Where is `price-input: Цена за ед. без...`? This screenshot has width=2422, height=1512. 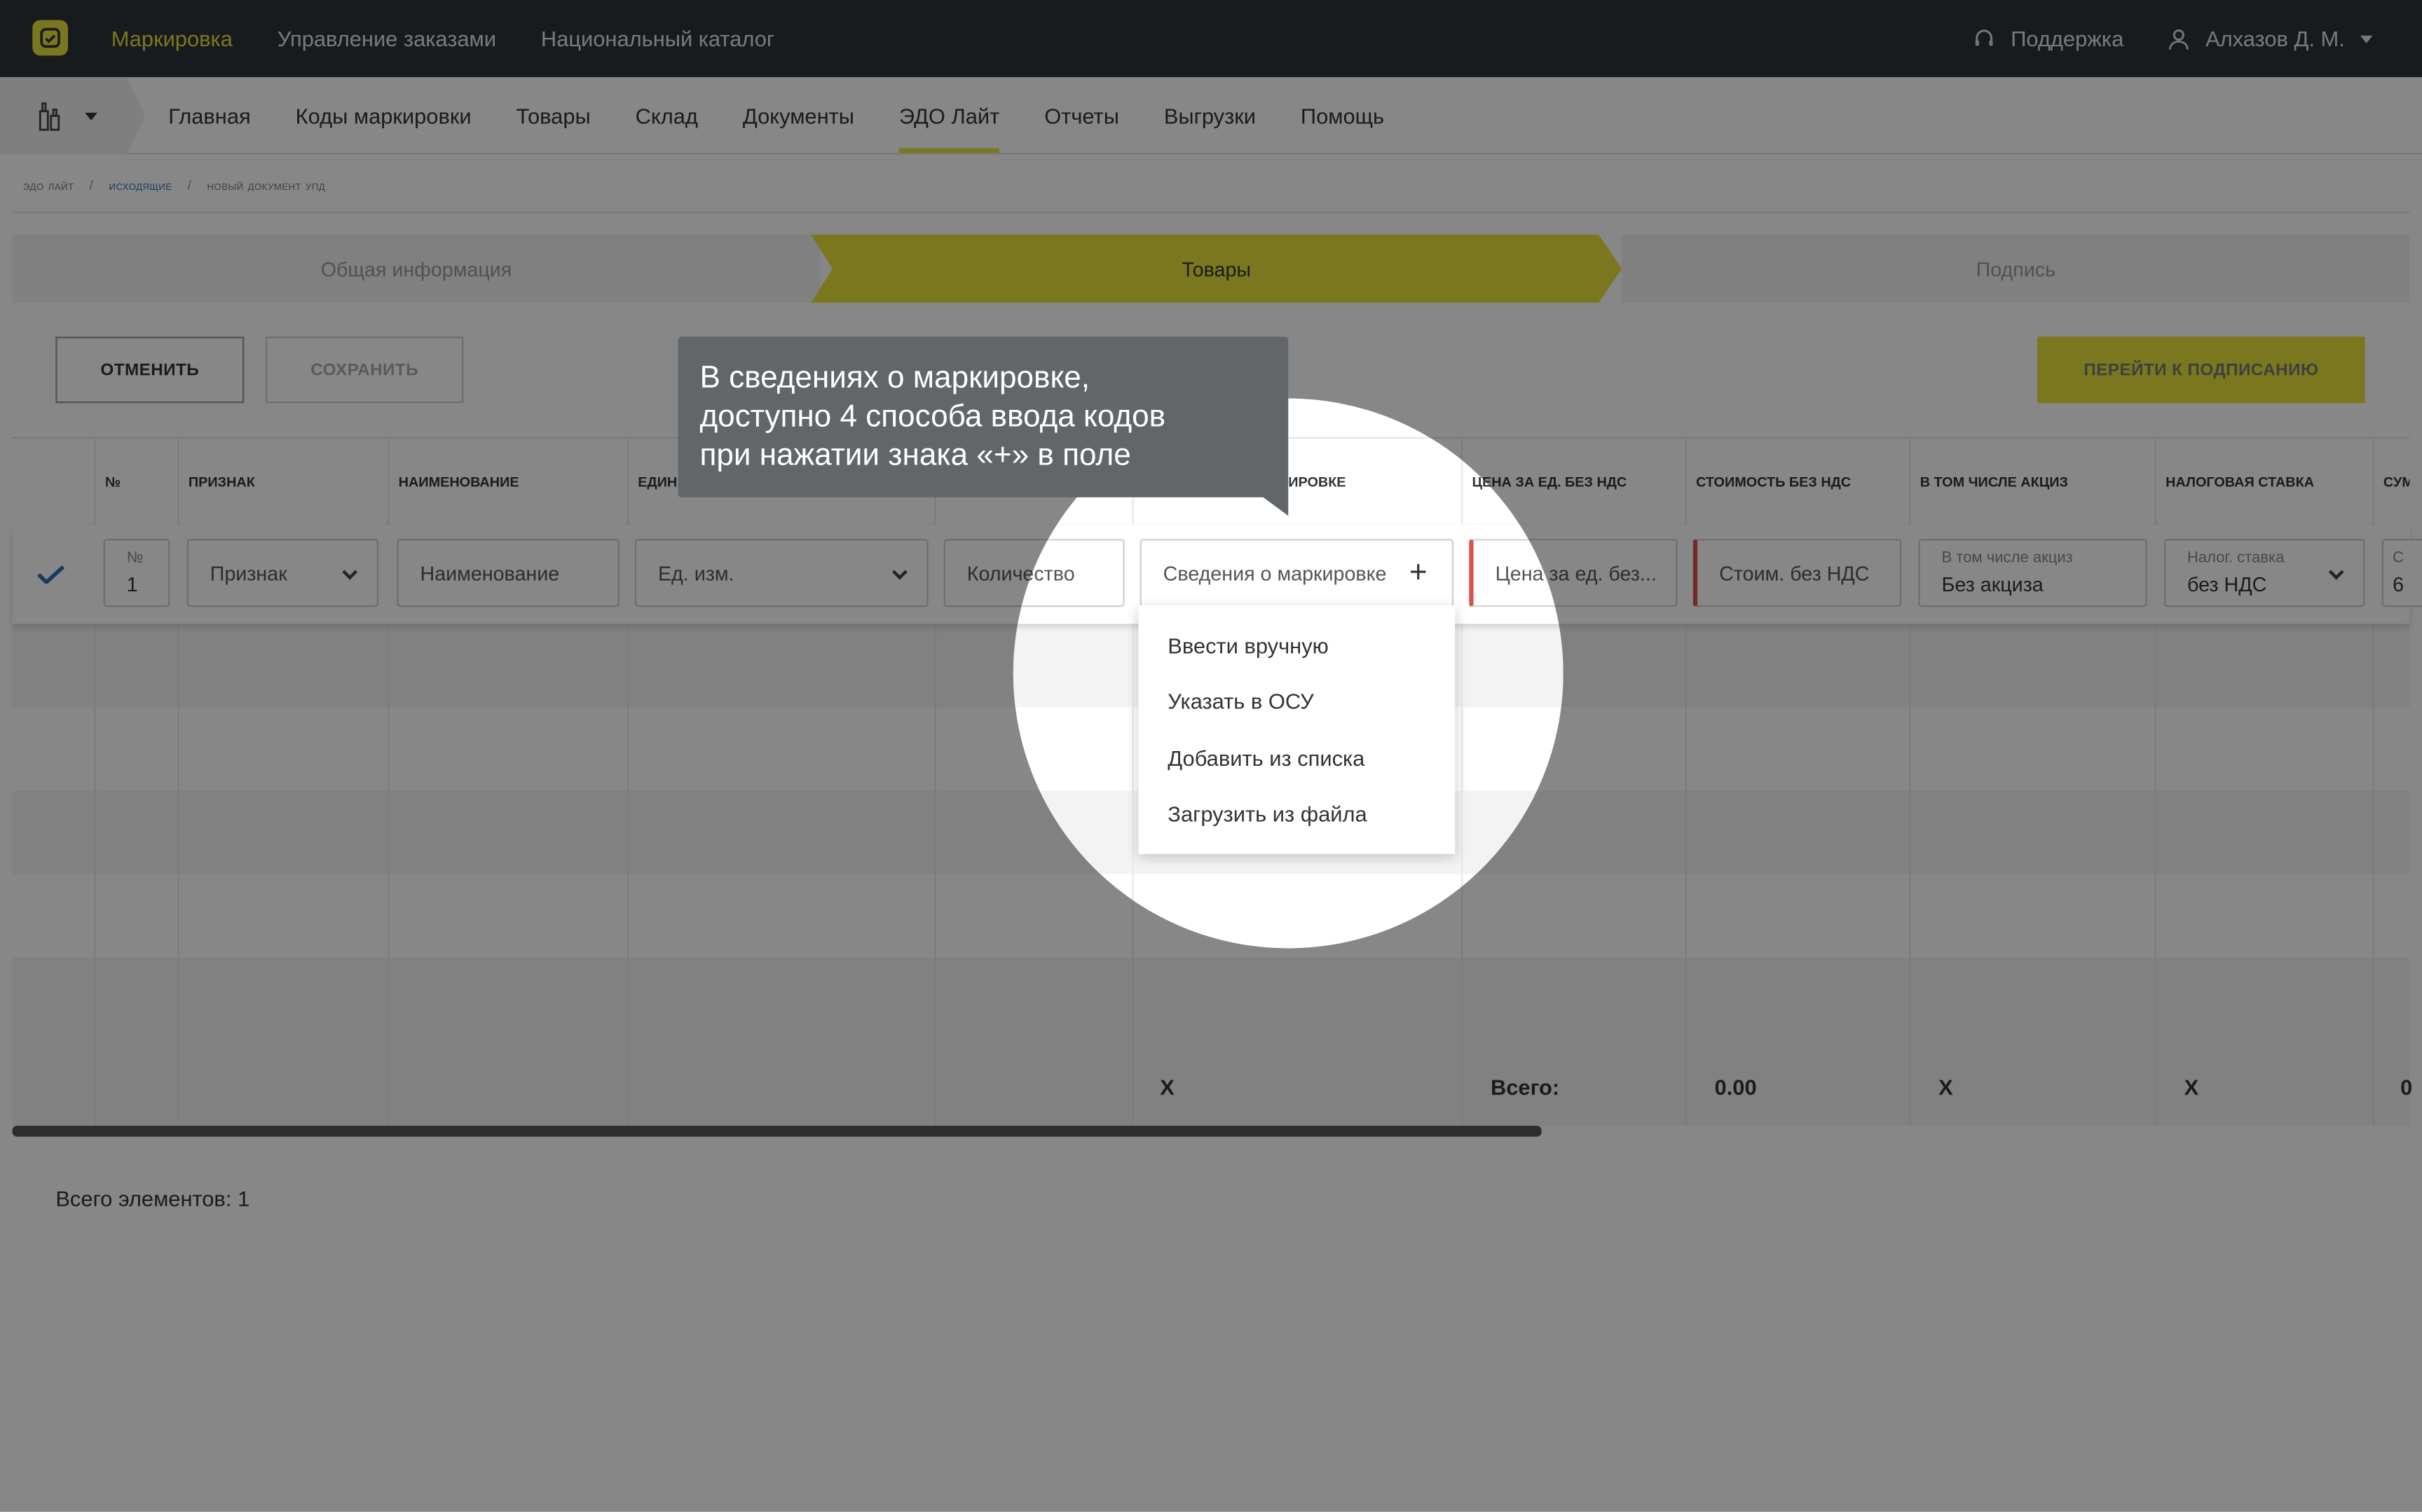
price-input: Цена за ед. без... is located at coordinates (1516, 573).